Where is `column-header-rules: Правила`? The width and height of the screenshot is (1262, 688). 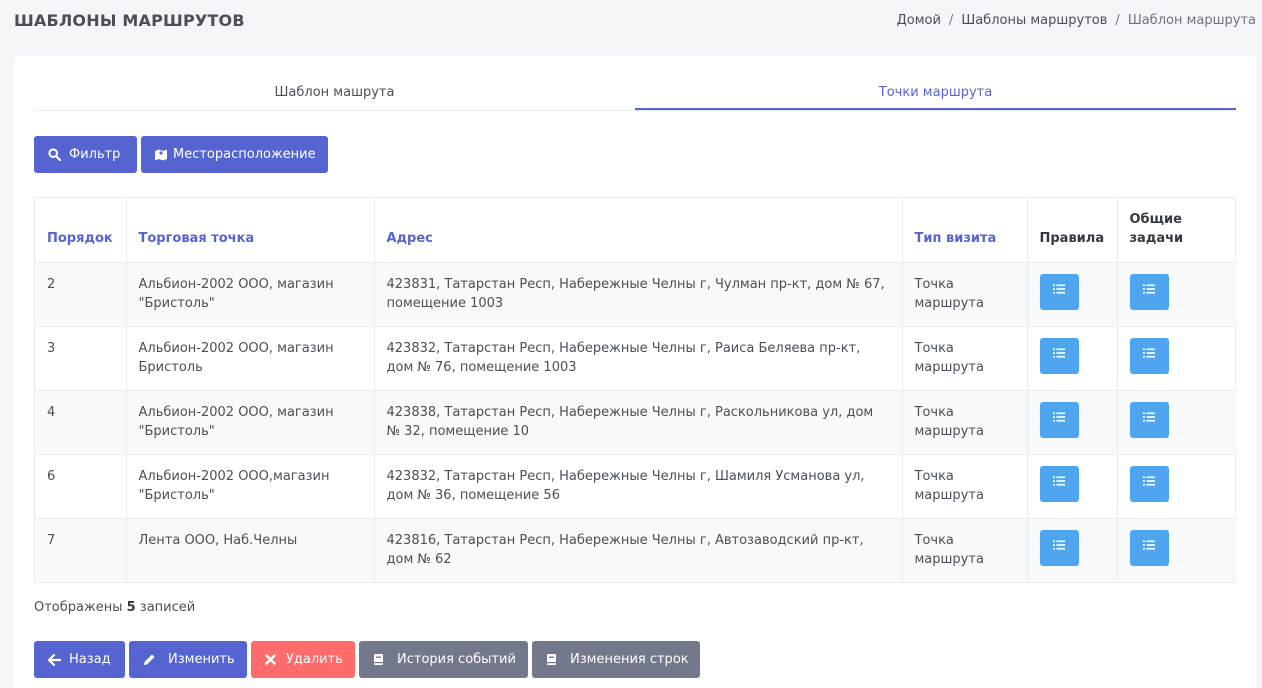
column-header-rules: Правила is located at coordinates (1072, 230).